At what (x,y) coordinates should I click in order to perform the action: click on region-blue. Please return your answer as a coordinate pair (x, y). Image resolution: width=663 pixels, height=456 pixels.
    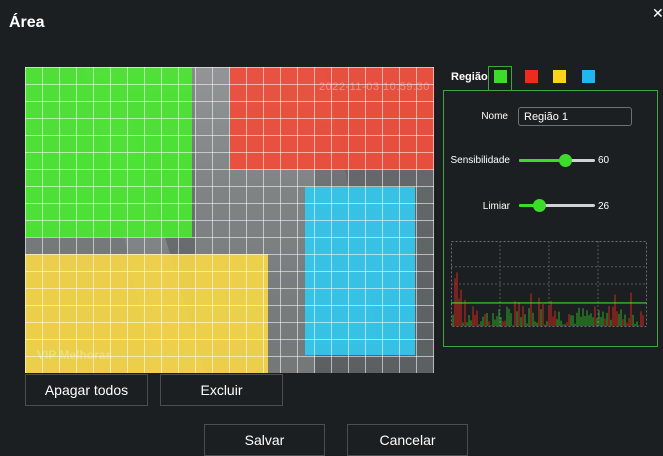
    Looking at the image, I should click on (360, 271).